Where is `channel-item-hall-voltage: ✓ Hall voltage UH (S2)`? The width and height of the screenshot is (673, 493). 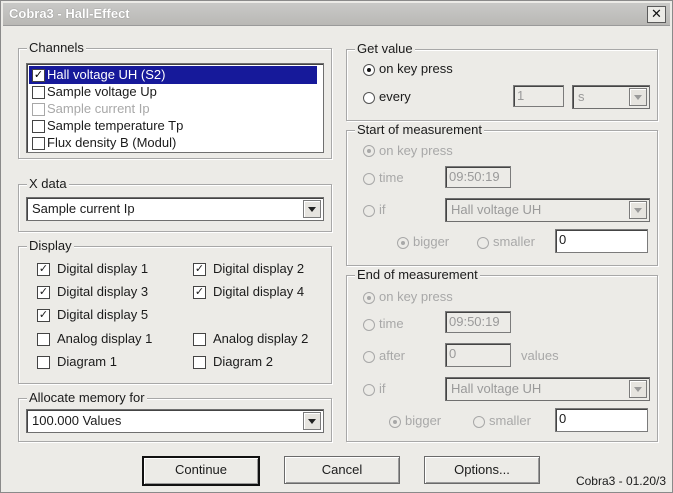 channel-item-hall-voltage: ✓ Hall voltage UH (S2) is located at coordinates (173, 75).